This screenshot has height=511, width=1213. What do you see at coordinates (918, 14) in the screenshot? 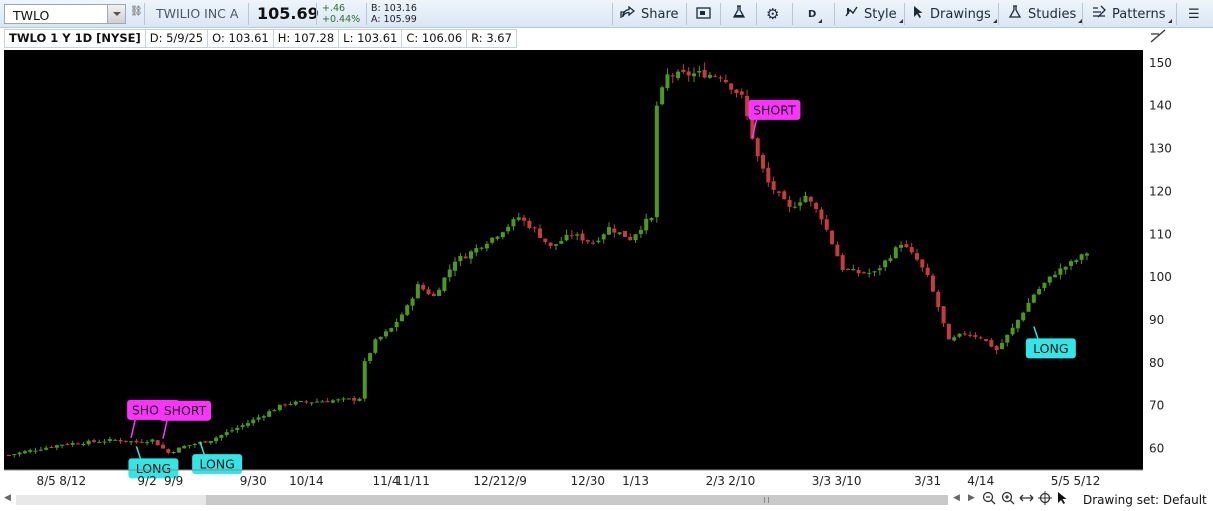
I see `cursor-icon` at bounding box center [918, 14].